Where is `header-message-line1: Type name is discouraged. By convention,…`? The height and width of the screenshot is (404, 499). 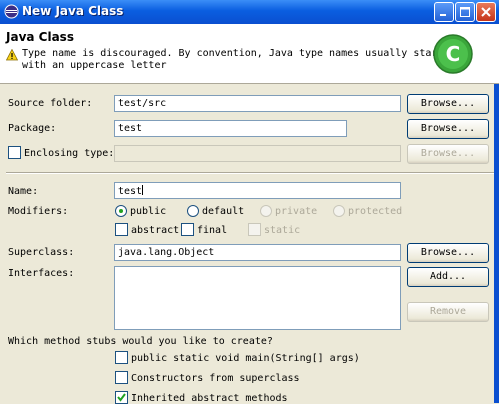 header-message-line1: Type name is discouraged. By convention,… is located at coordinates (233, 53).